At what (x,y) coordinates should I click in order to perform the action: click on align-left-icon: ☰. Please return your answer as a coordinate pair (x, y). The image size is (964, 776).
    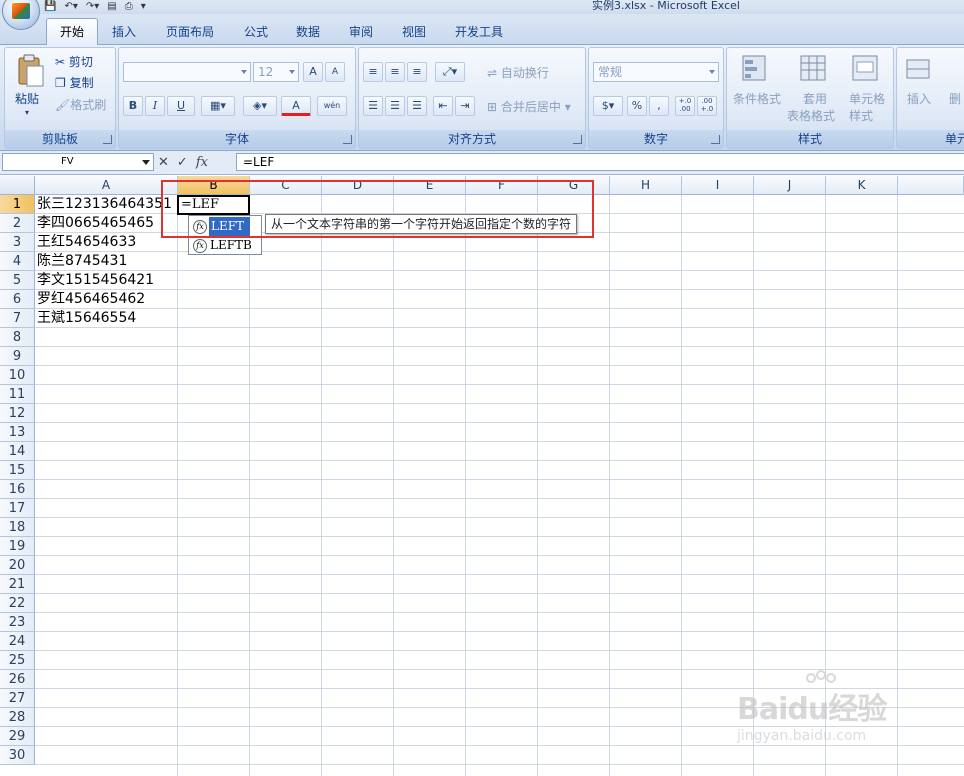
    Looking at the image, I should click on (373, 106).